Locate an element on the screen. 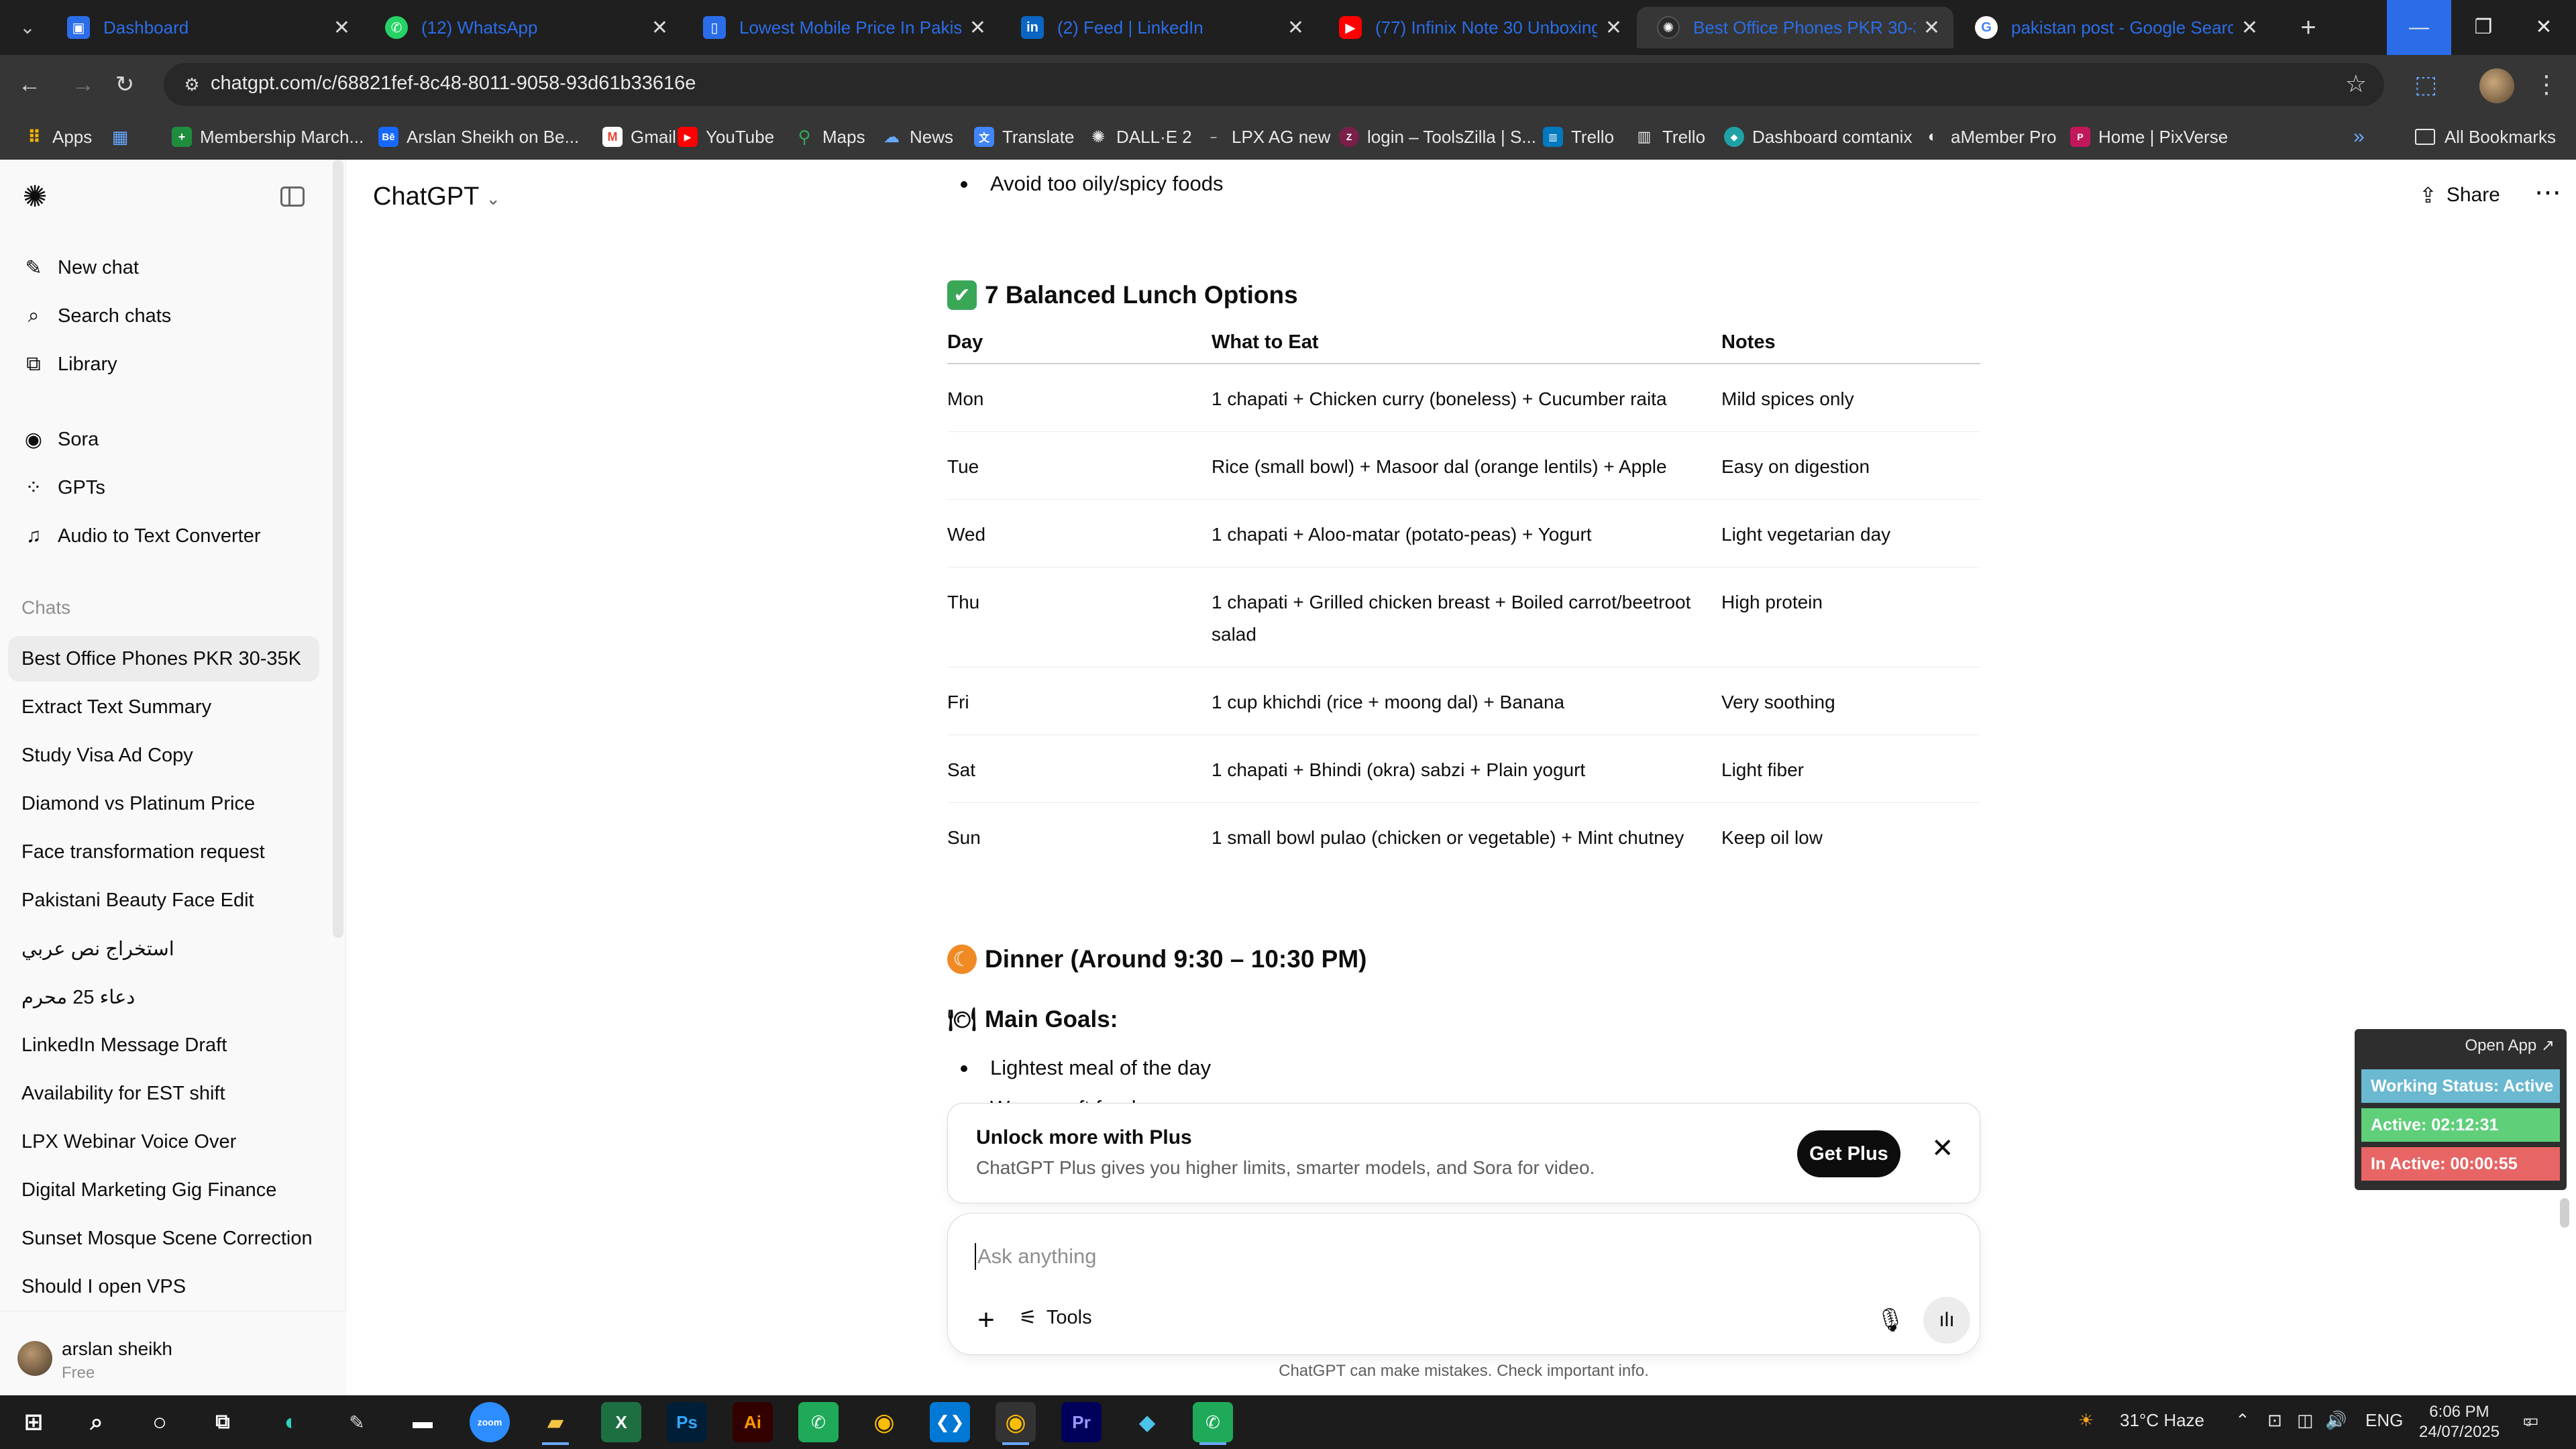  notifications-icon: ▭3 is located at coordinates (2530, 1420).